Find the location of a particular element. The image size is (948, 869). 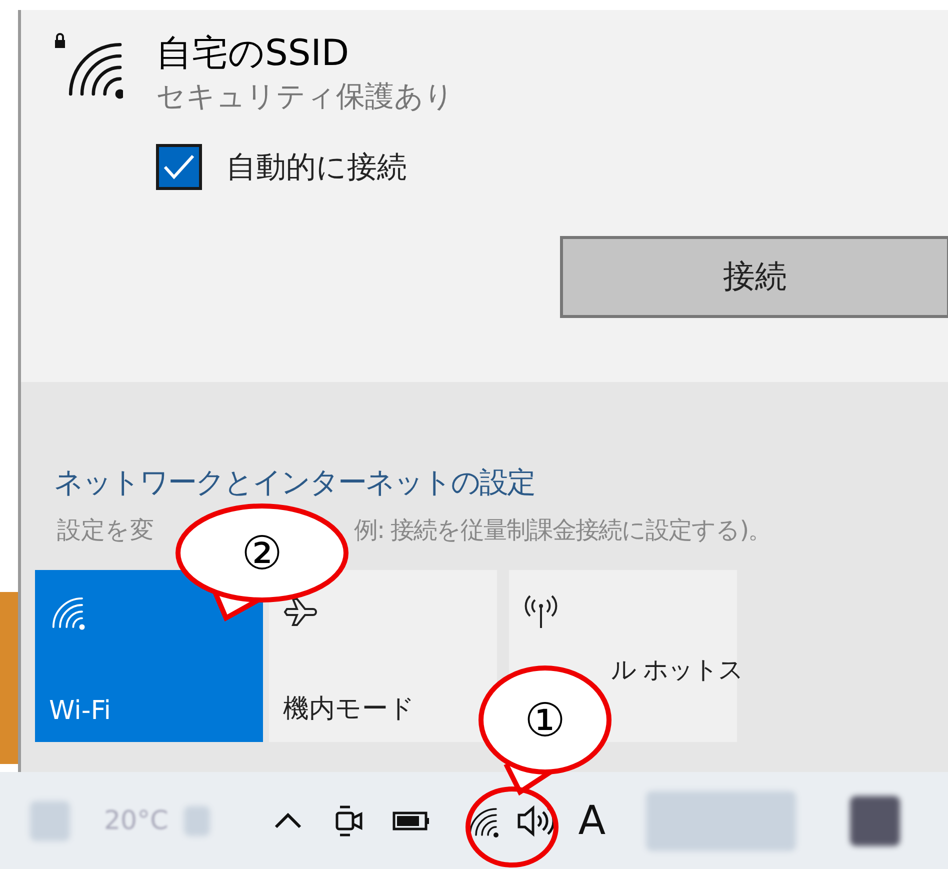

antenna-icon is located at coordinates (541, 612).